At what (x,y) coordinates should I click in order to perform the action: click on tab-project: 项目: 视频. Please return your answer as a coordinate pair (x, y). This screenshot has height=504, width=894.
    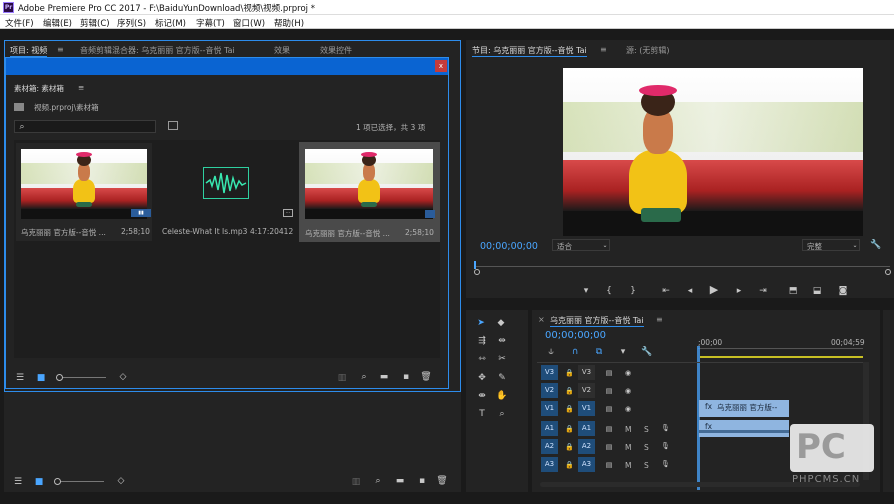
    Looking at the image, I should click on (29, 51).